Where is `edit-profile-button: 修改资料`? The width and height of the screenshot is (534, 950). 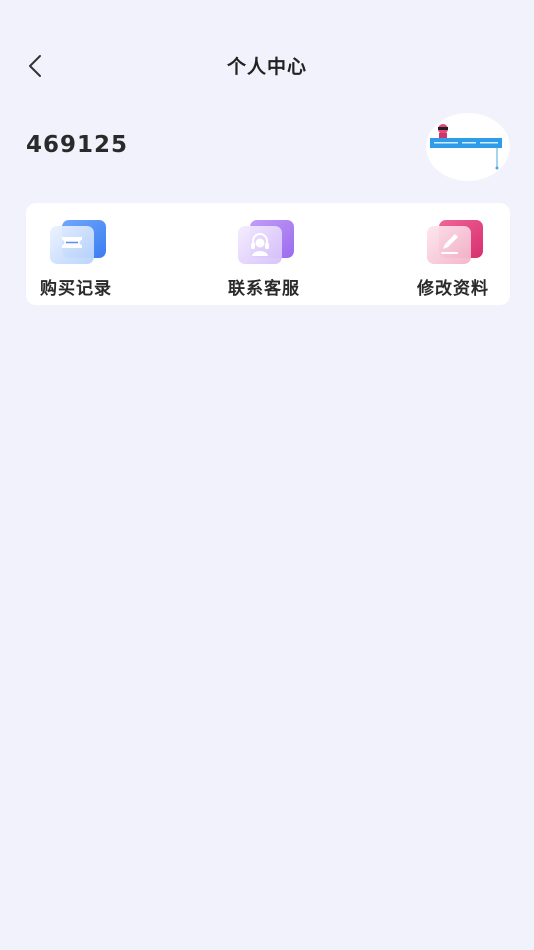 edit-profile-button: 修改资料 is located at coordinates (457, 254).